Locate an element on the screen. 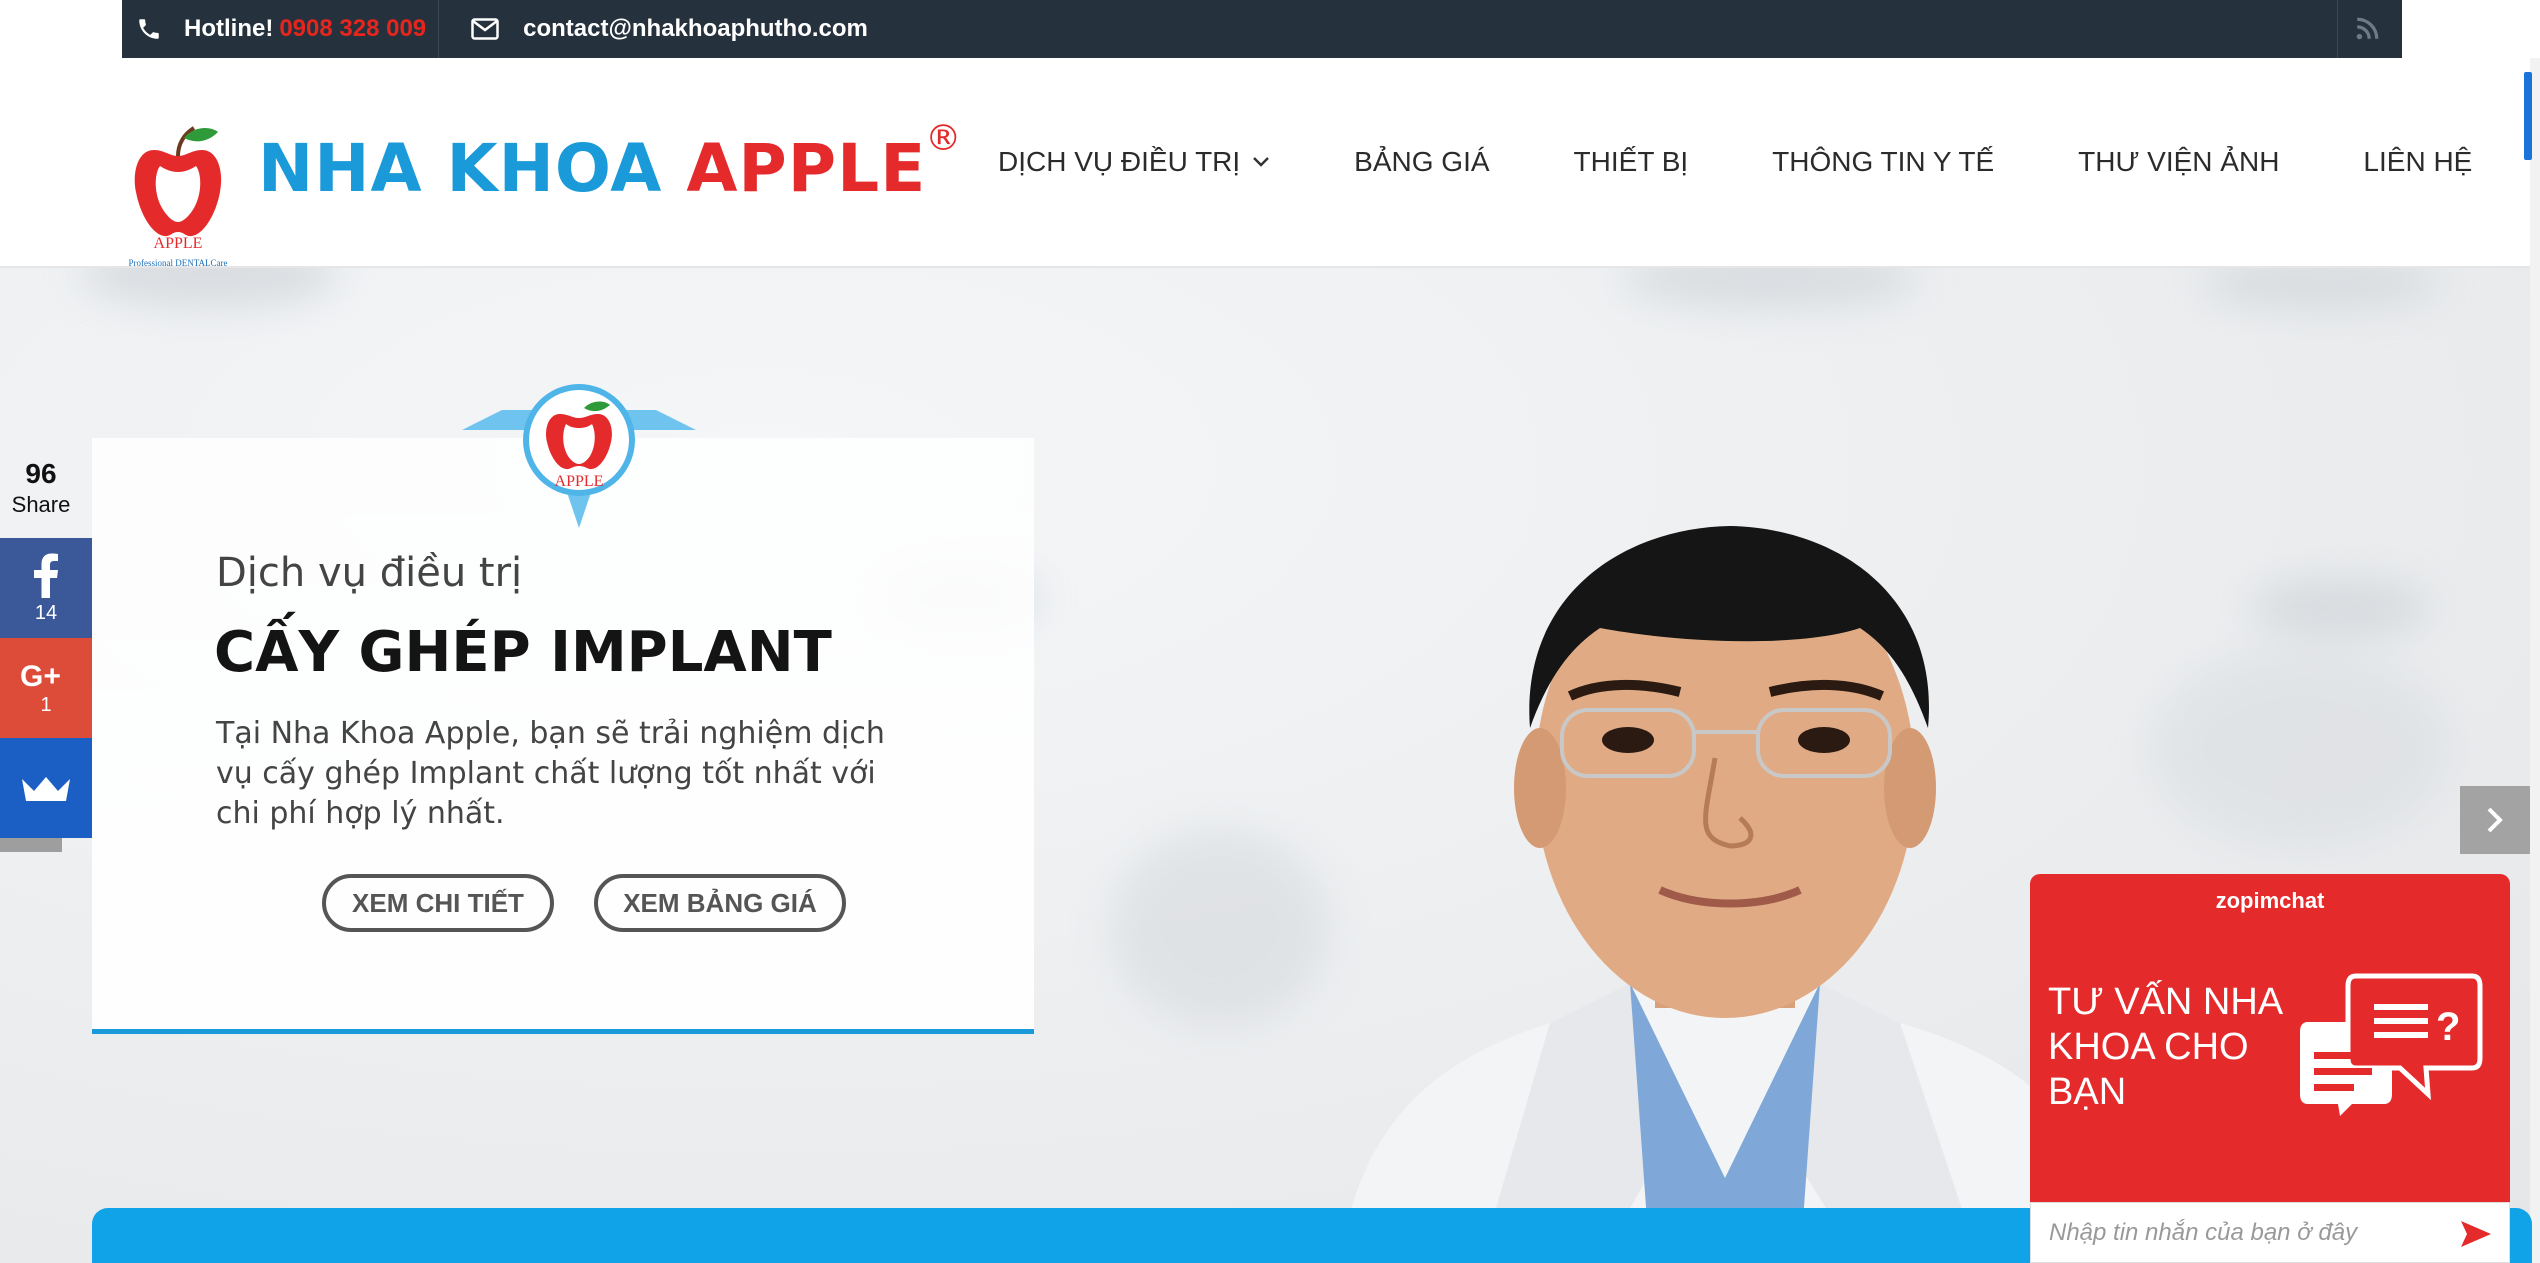  brand-name-red: APPLE is located at coordinates (806, 168).